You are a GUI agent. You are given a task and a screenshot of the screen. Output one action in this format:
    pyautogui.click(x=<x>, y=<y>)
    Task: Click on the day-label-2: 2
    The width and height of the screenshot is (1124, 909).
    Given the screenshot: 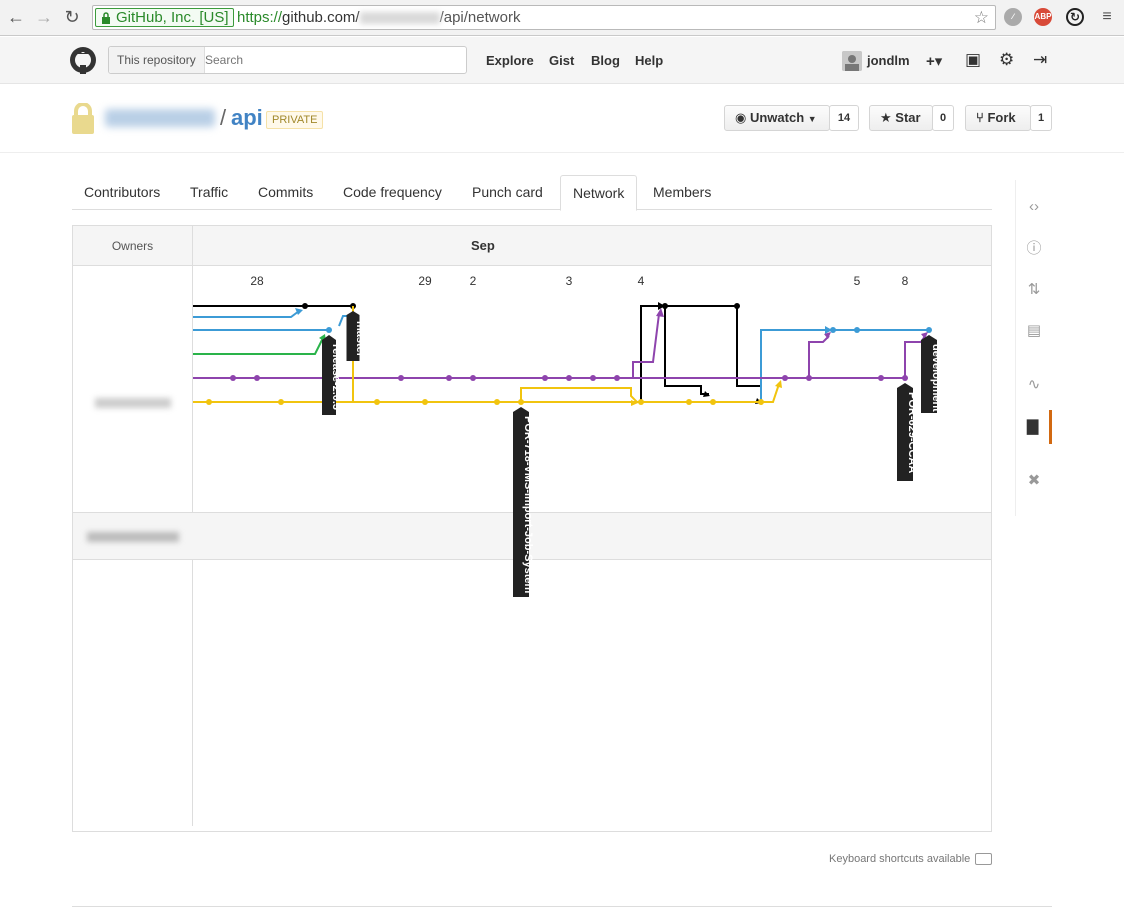 What is the action you would take?
    pyautogui.click(x=473, y=281)
    